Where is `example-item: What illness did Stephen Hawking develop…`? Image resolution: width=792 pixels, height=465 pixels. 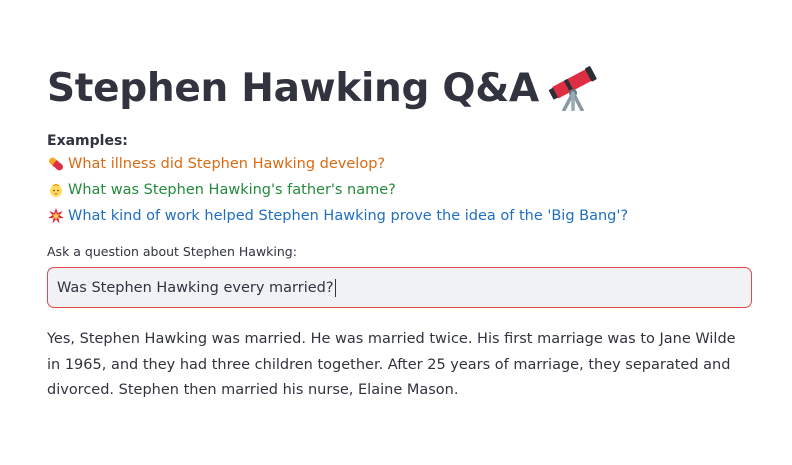 example-item: What illness did Stephen Hawking develop… is located at coordinates (399, 164).